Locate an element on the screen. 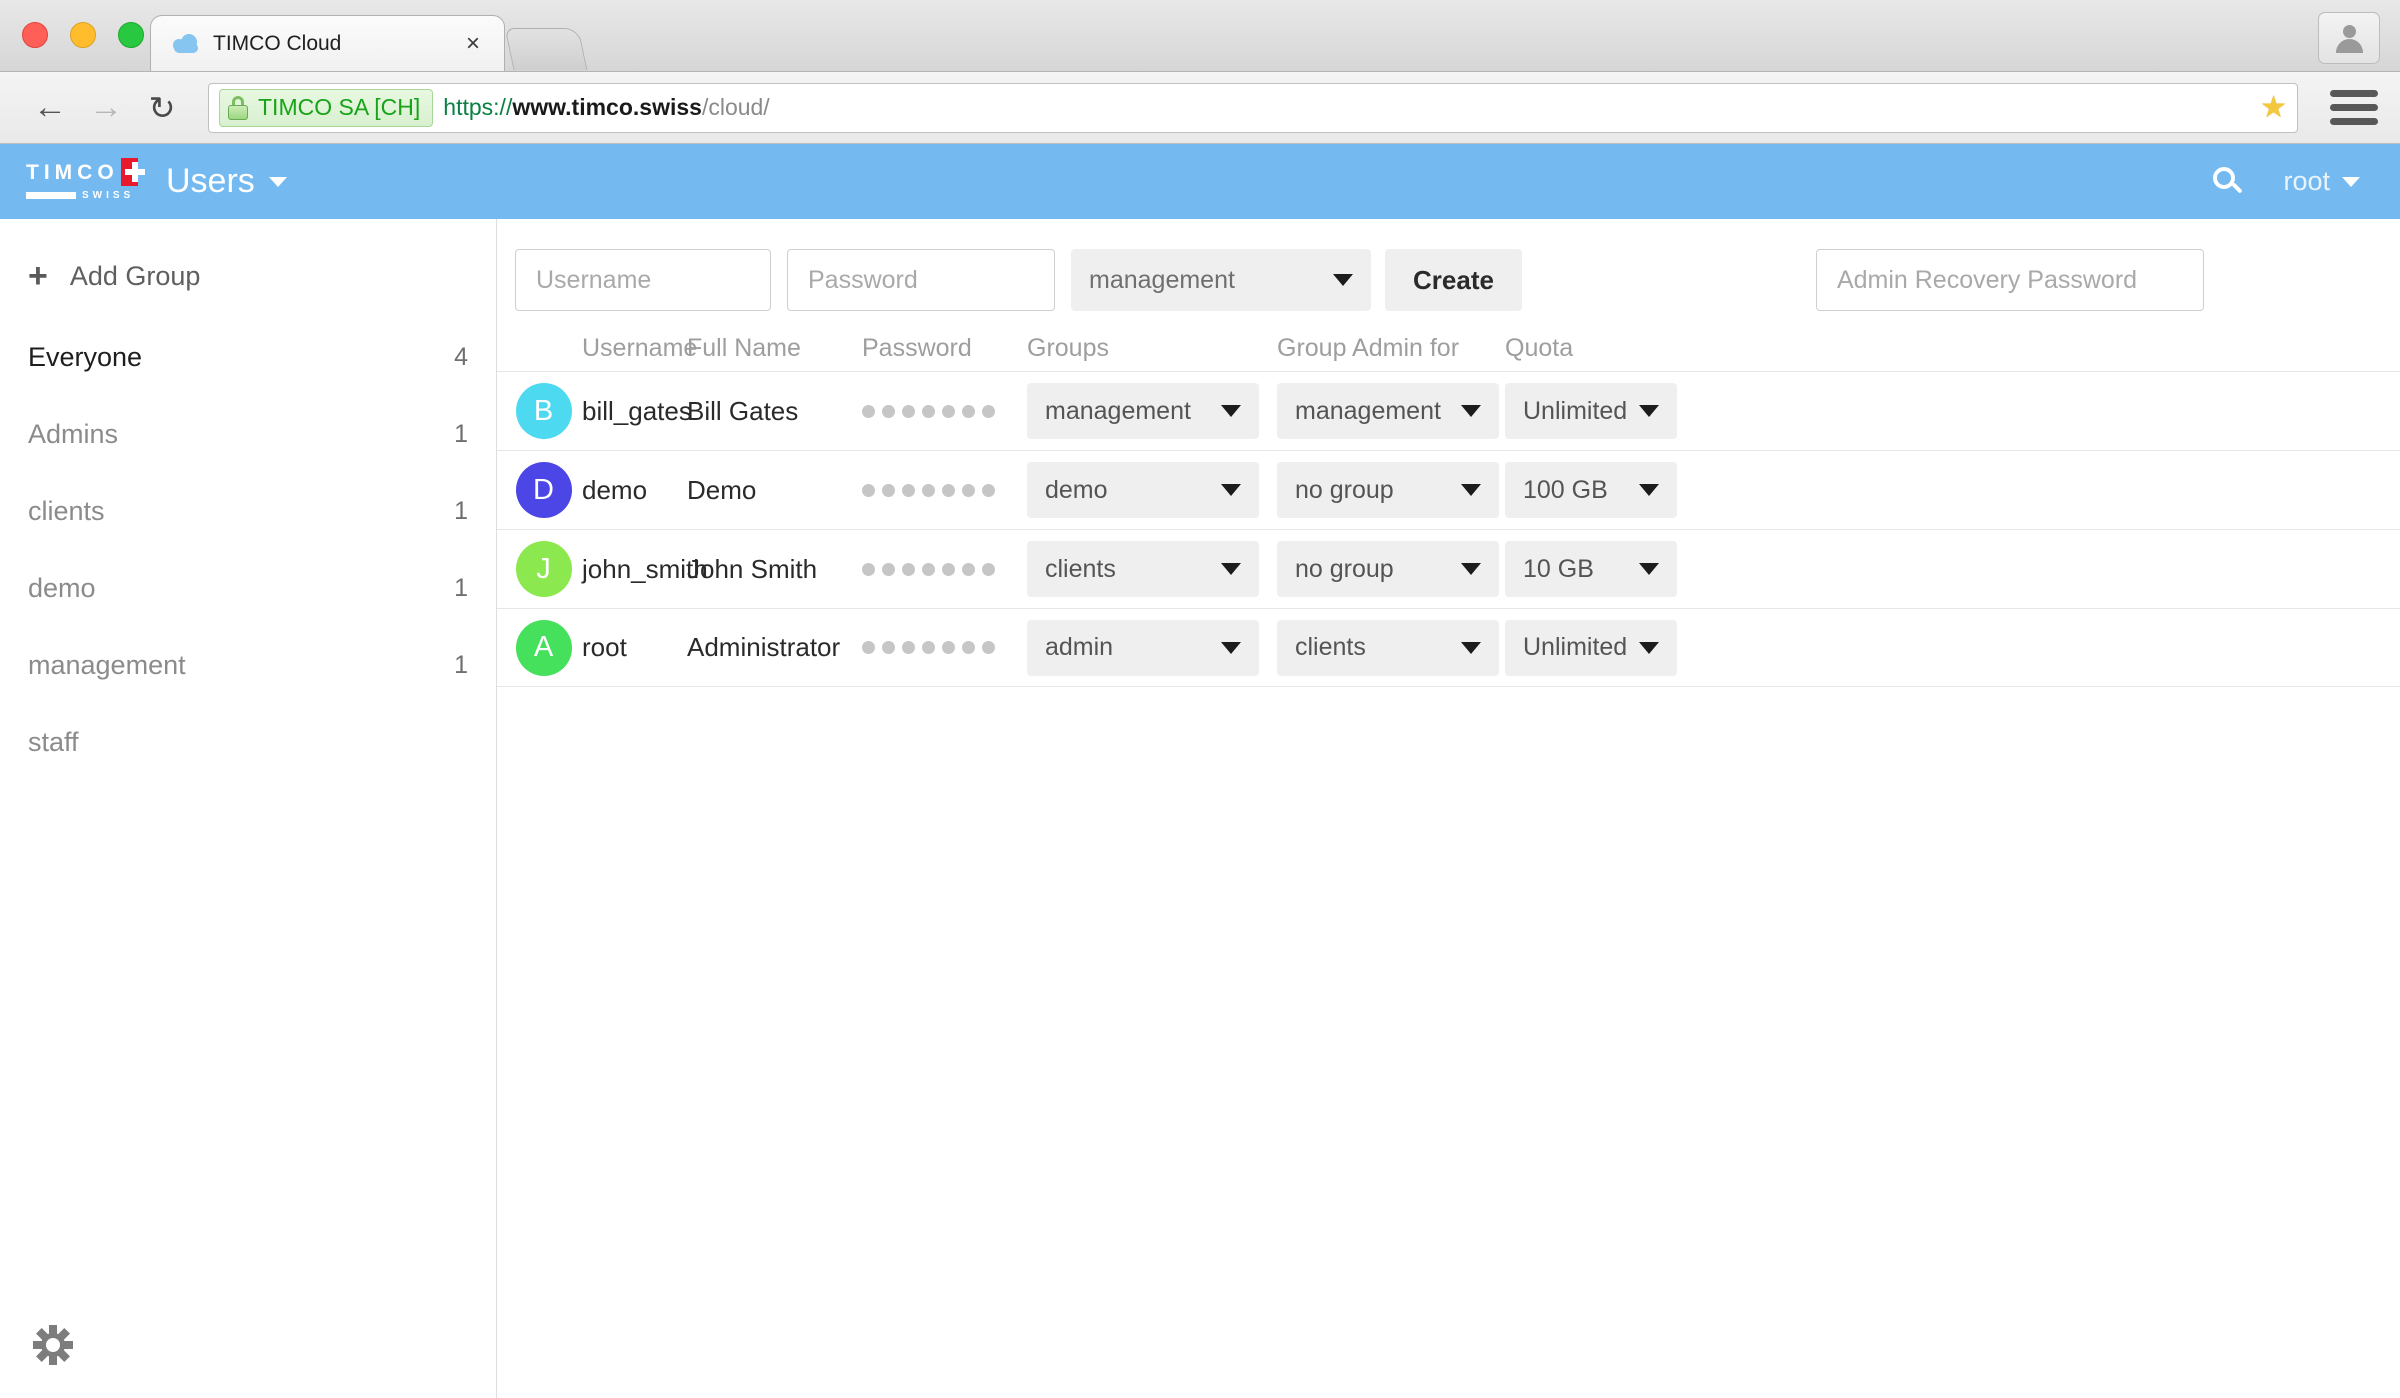  swiss-cross-icon is located at coordinates (133, 172).